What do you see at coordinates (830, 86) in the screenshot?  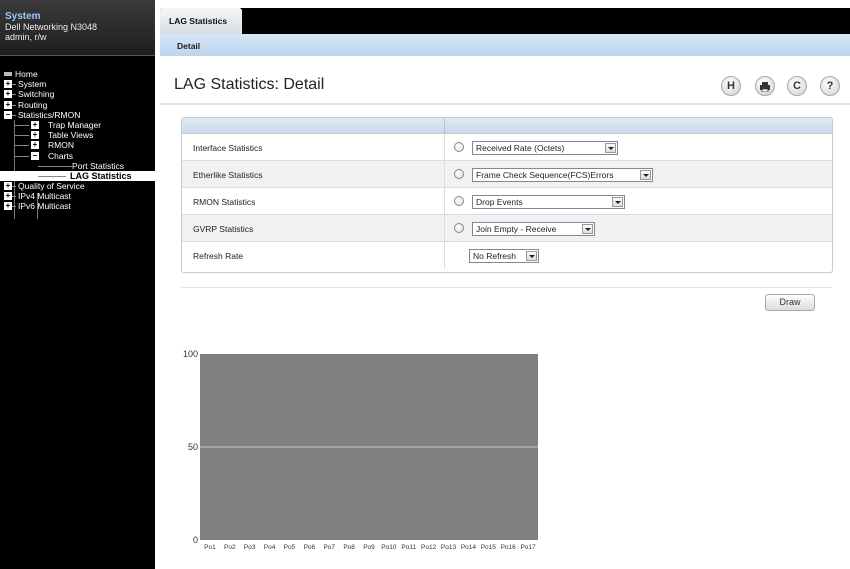 I see `help-icon: ?` at bounding box center [830, 86].